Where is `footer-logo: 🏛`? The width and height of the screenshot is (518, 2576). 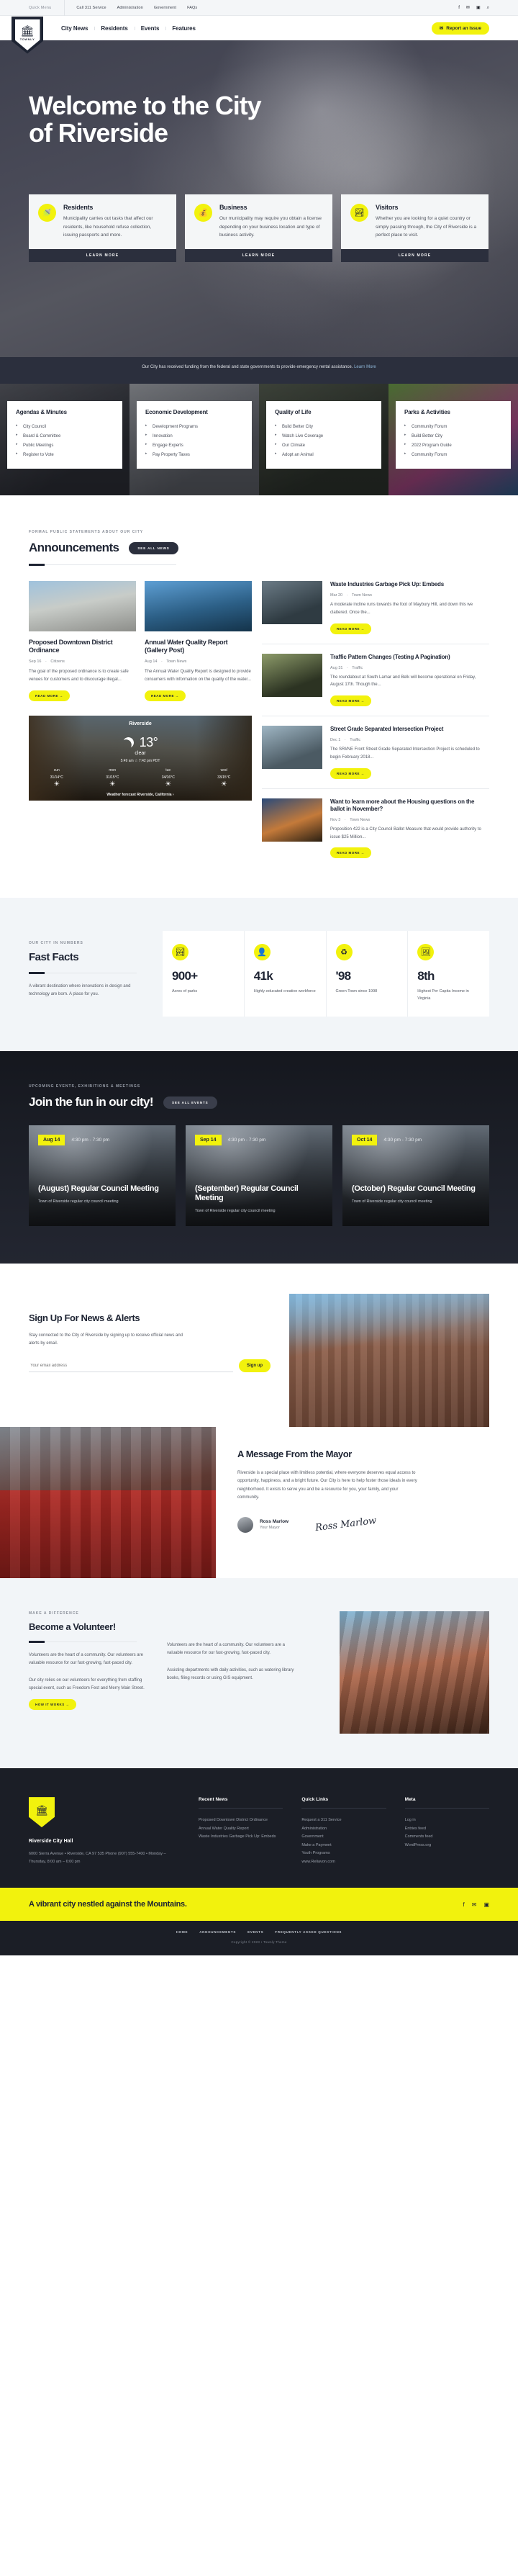
footer-logo: 🏛 is located at coordinates (42, 1812).